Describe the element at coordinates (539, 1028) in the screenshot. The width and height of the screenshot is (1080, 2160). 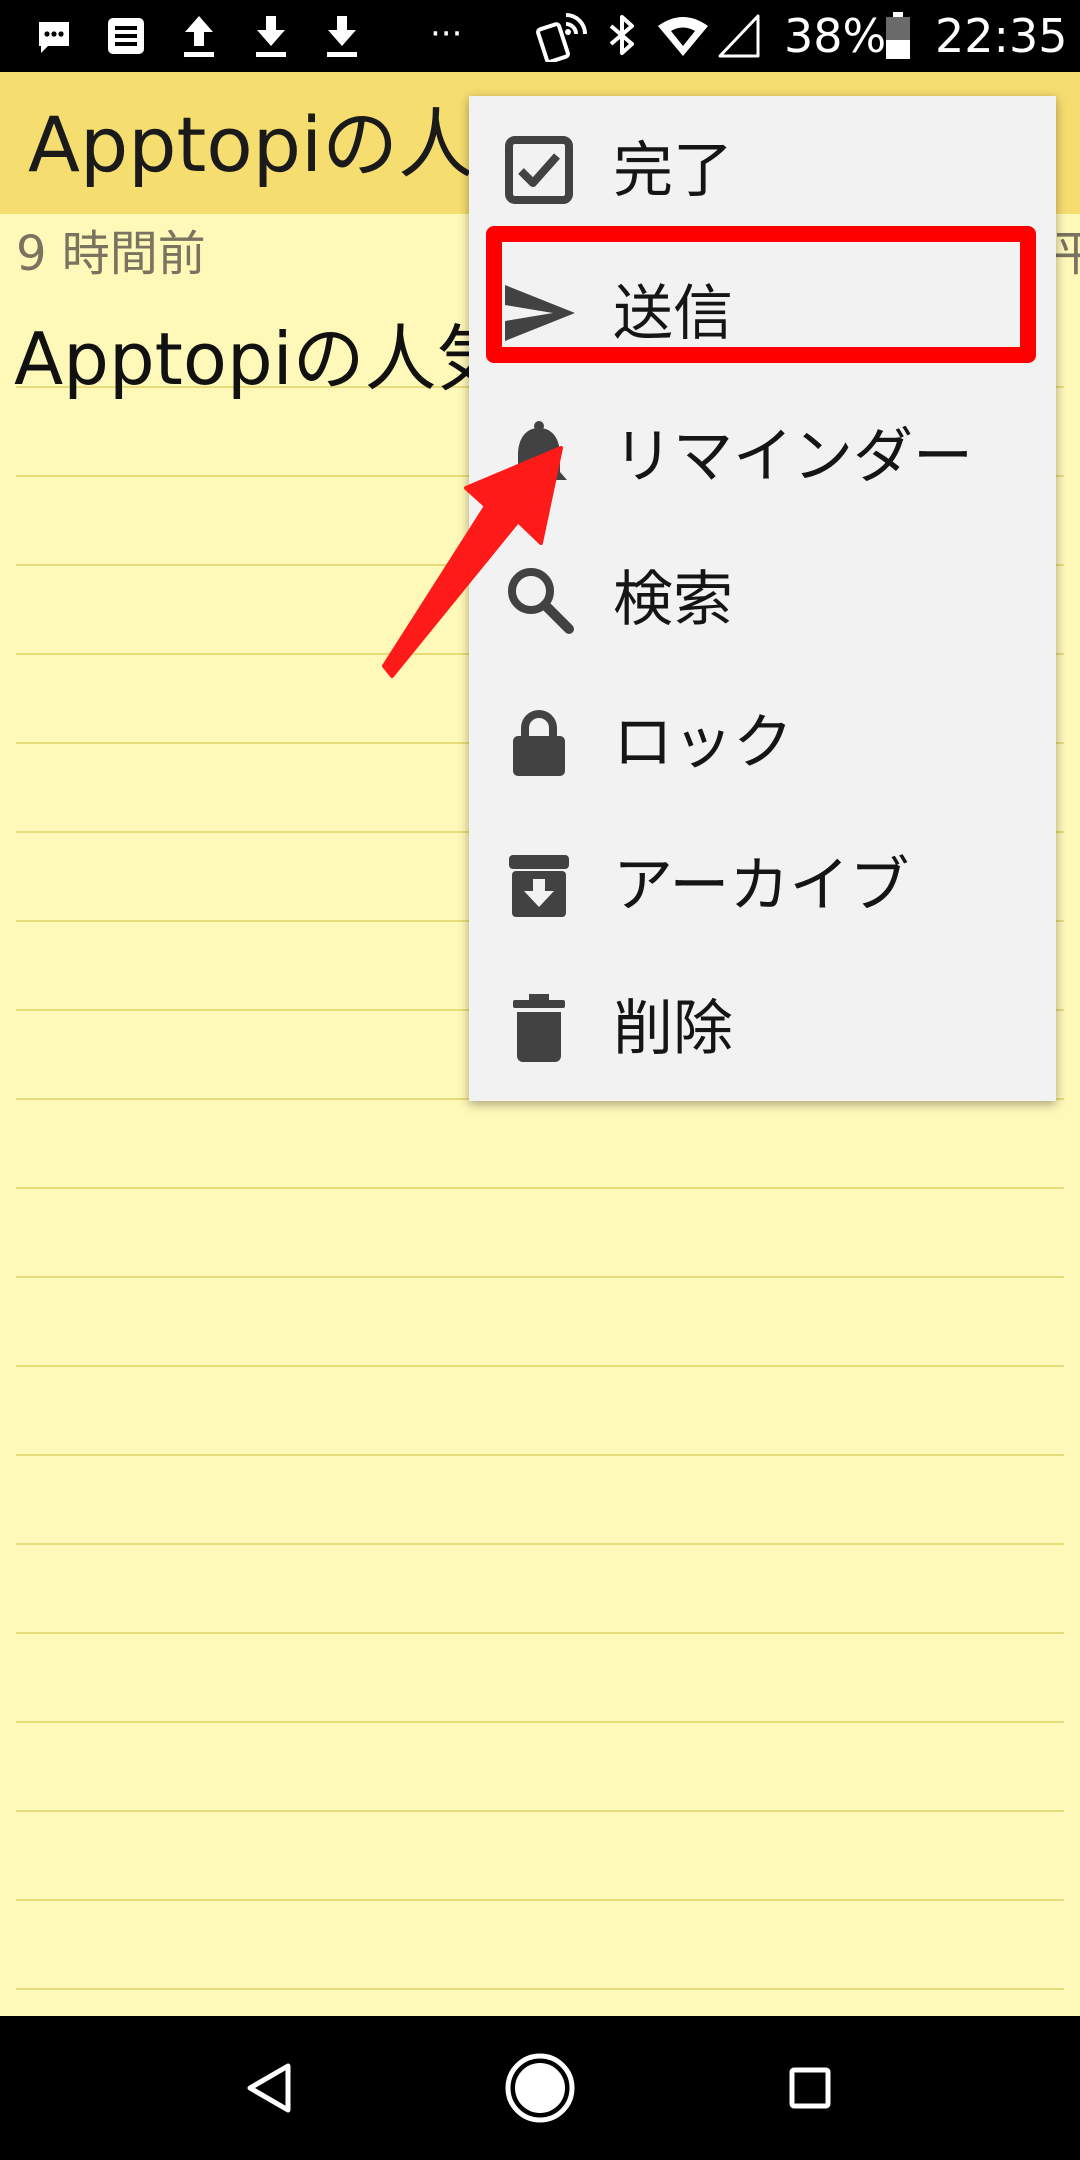
I see `trash-icon` at that location.